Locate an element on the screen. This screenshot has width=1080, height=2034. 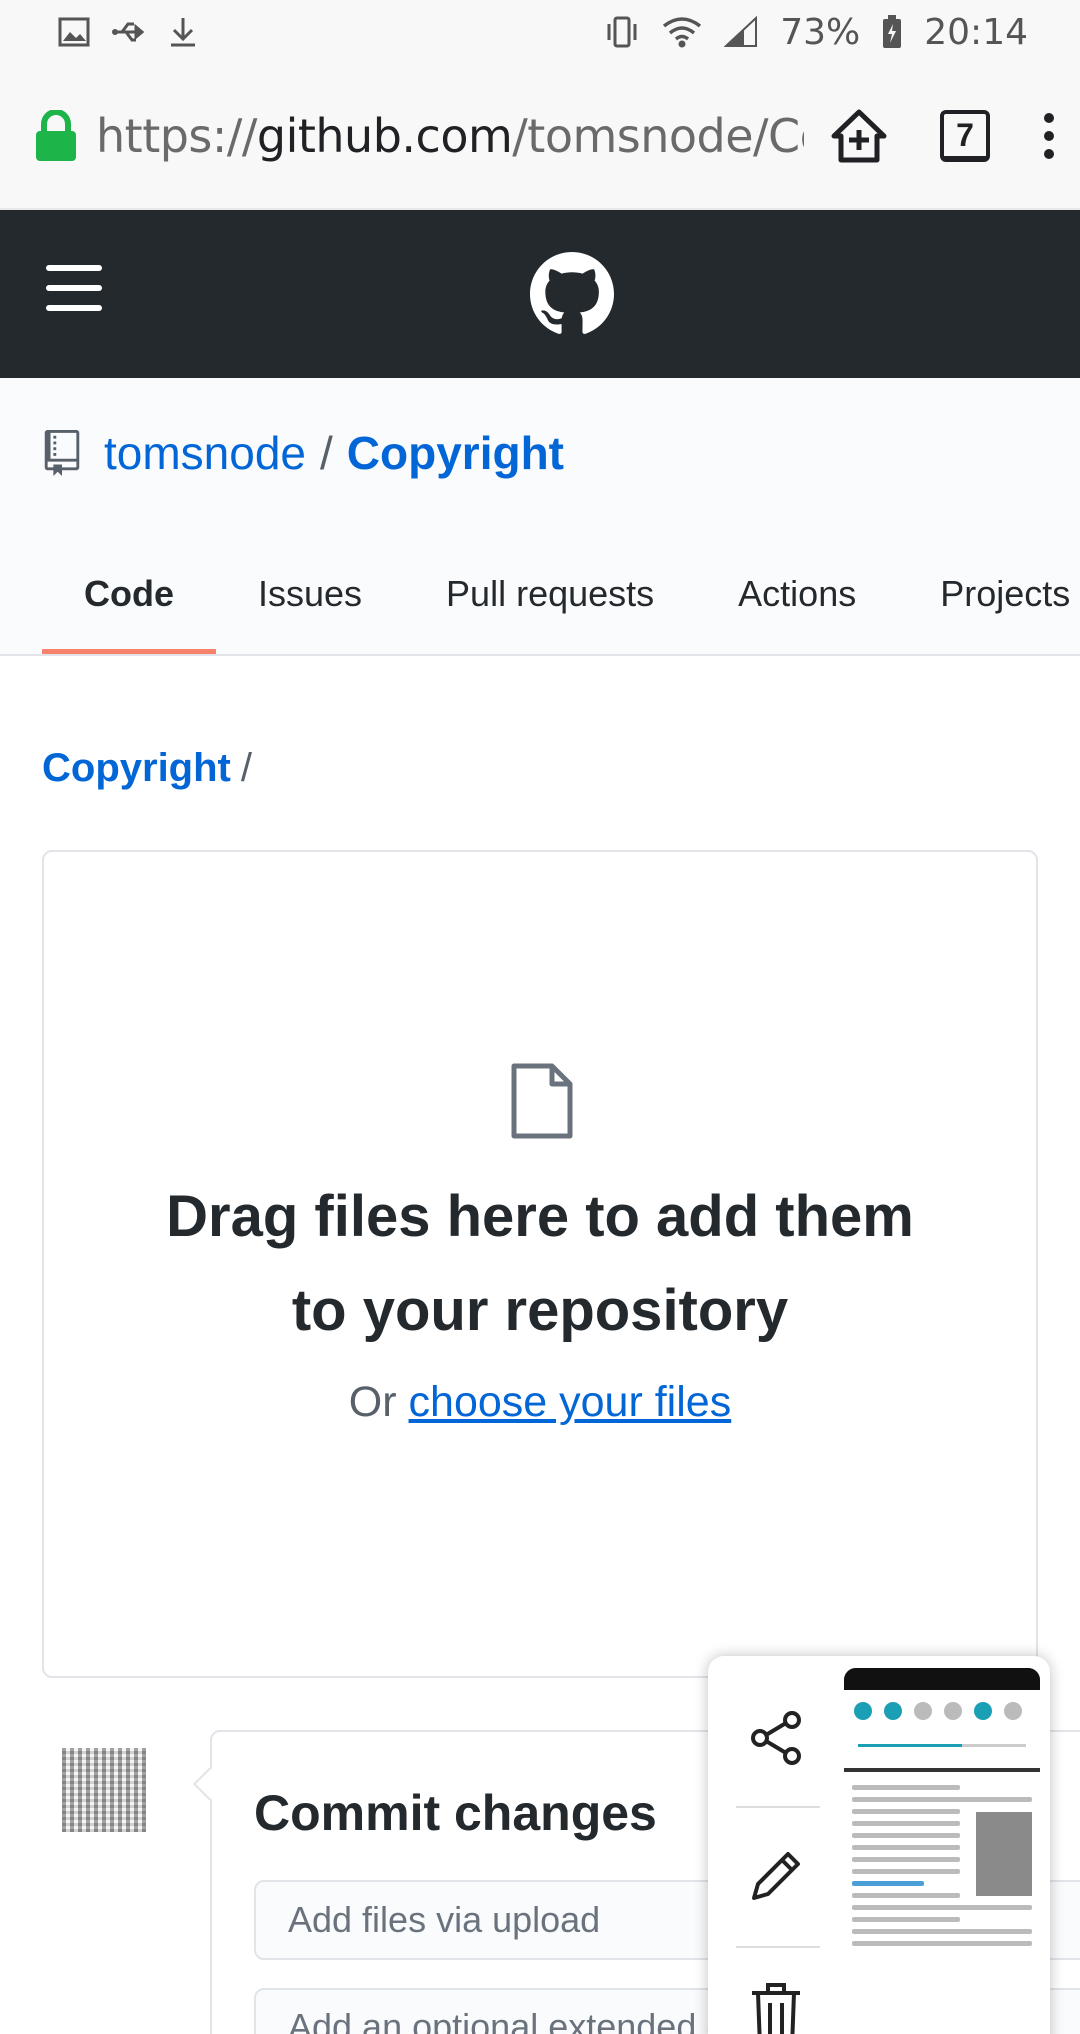
file-icon is located at coordinates (542, 1101).